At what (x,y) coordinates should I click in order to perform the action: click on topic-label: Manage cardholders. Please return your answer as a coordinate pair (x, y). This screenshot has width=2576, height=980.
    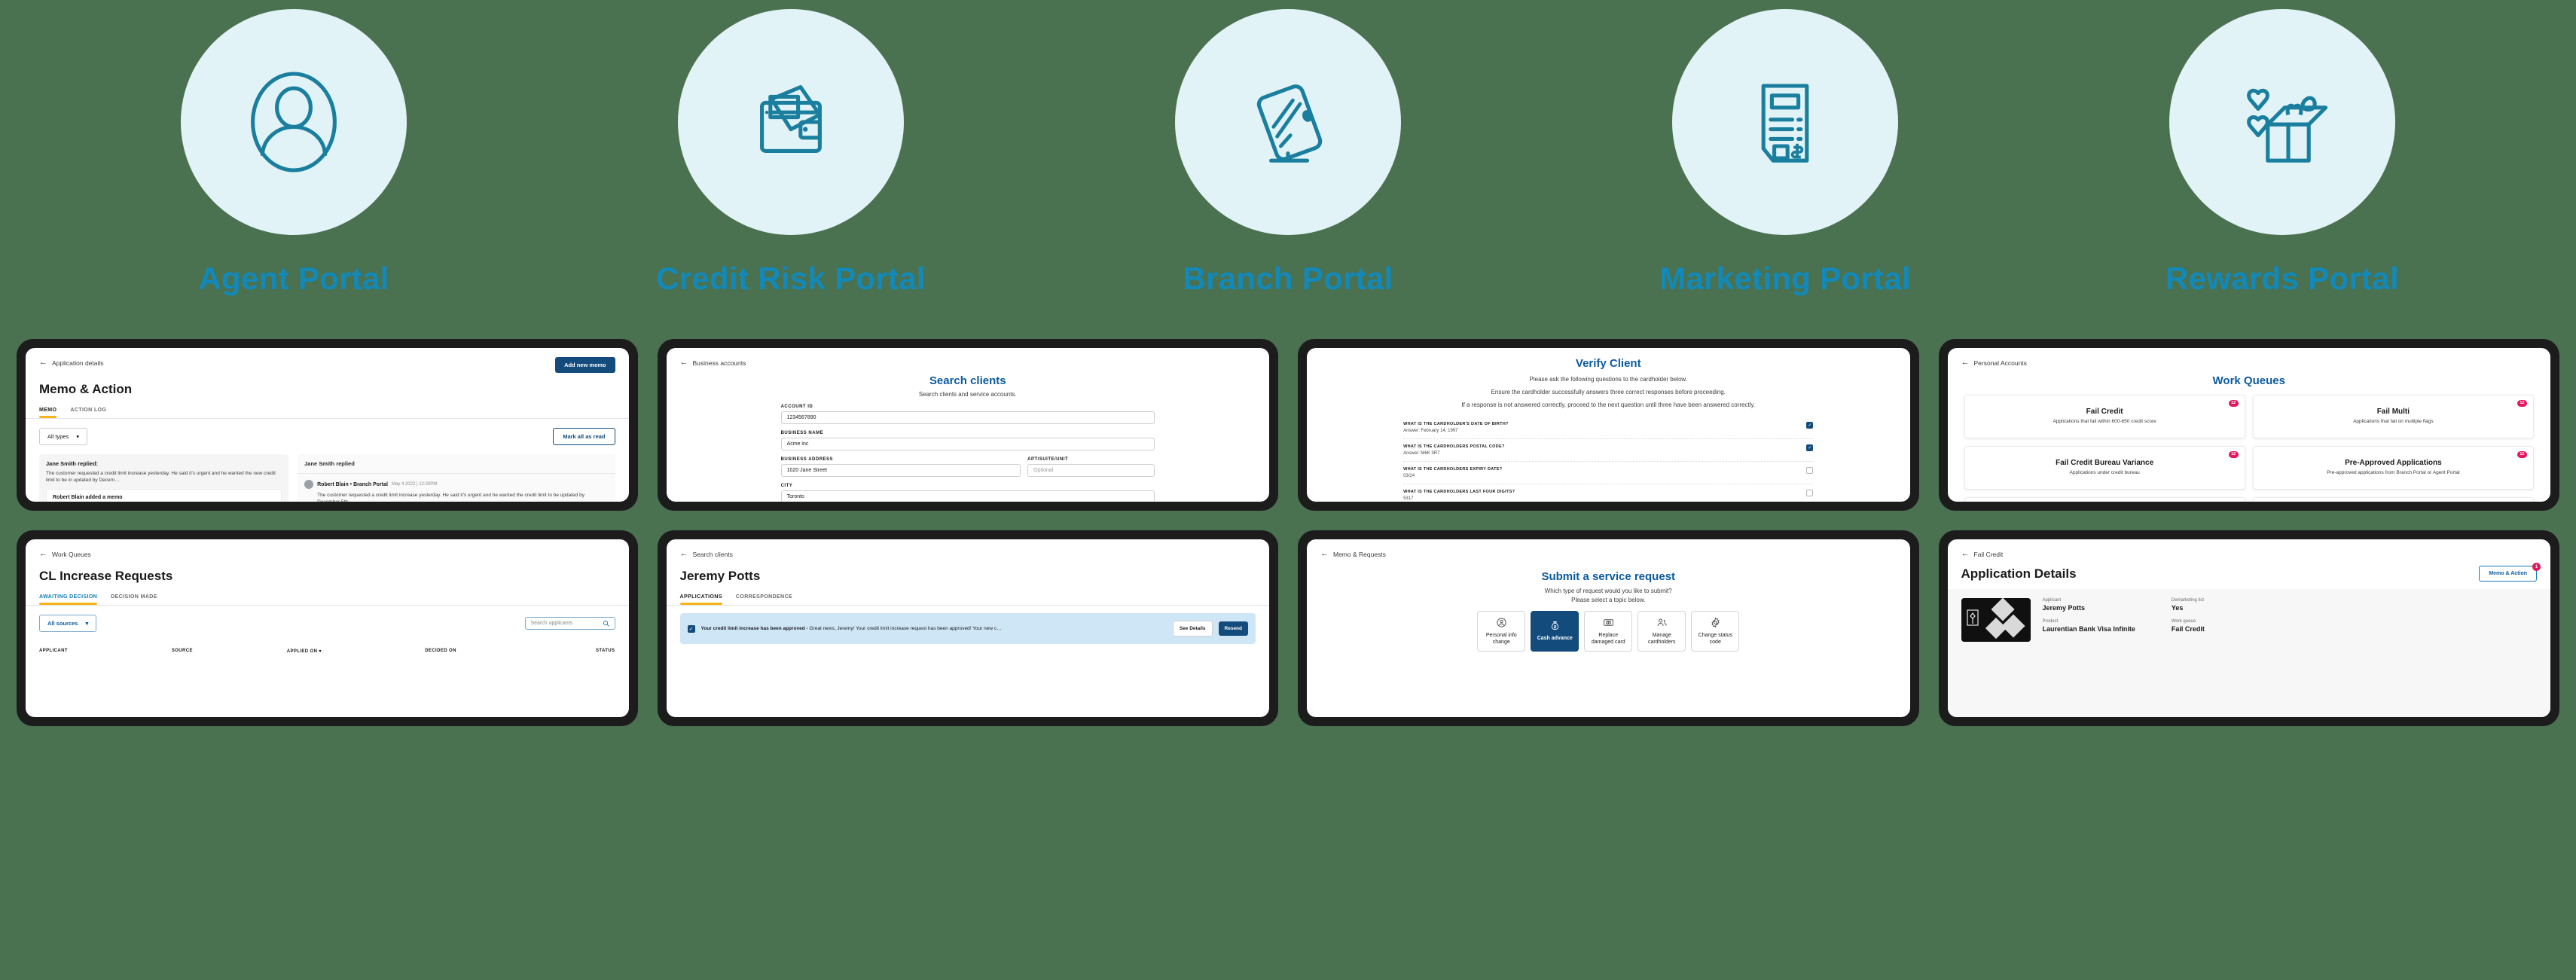
    Looking at the image, I should click on (1662, 638).